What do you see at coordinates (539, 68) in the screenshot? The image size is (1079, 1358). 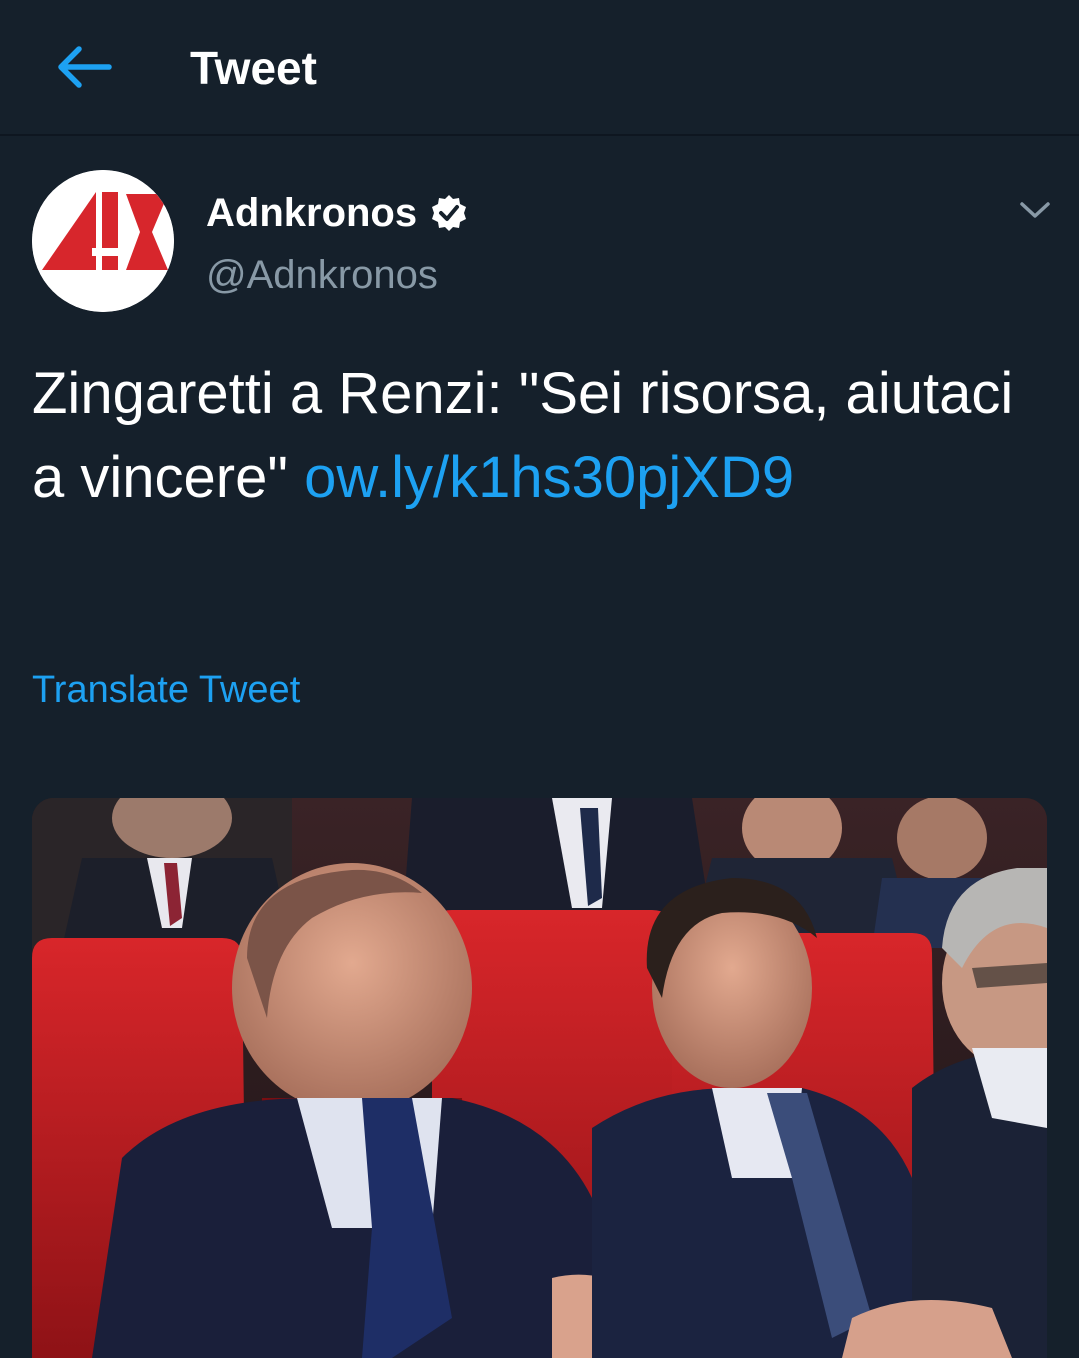 I see `top-bar: Tweet` at bounding box center [539, 68].